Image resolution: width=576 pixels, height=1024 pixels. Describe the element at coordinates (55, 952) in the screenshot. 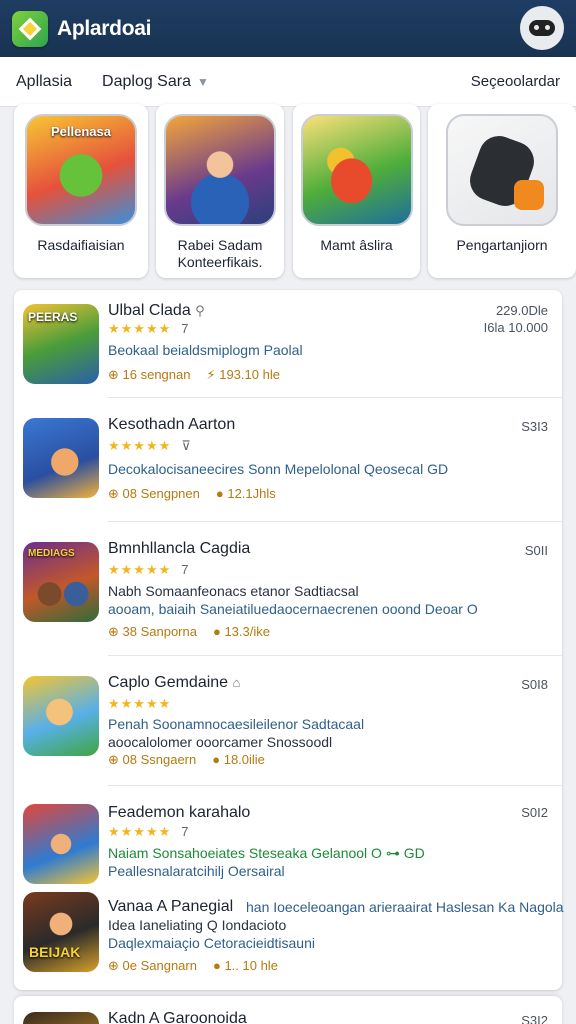

I see `icon-logo-text: BEIJAK` at that location.